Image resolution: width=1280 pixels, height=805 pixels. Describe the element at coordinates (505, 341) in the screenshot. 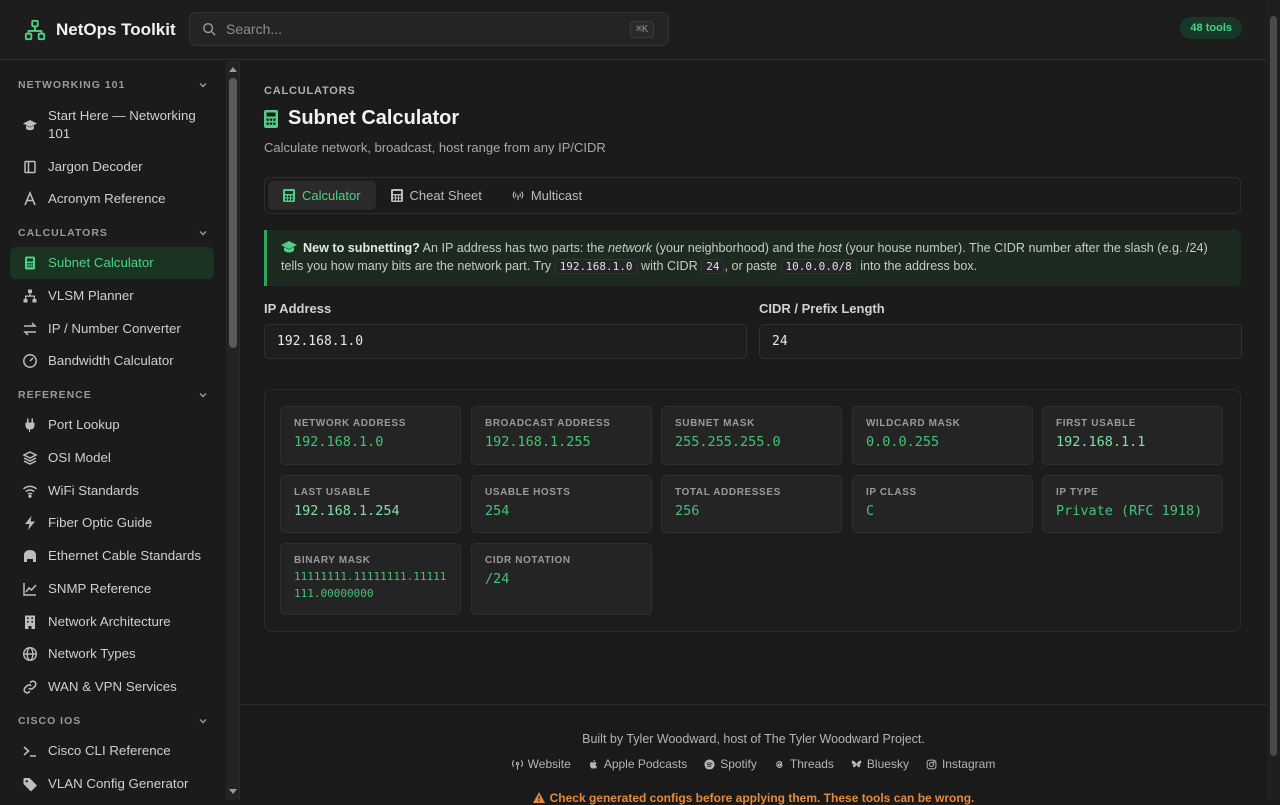

I see `ip-address-input` at that location.